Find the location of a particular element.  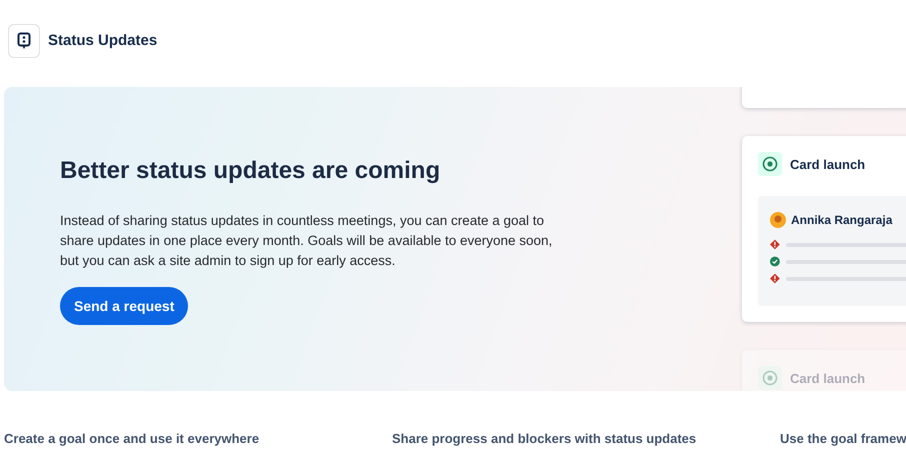

feature-heading: Create a goal once and use it everywhere is located at coordinates (132, 438).